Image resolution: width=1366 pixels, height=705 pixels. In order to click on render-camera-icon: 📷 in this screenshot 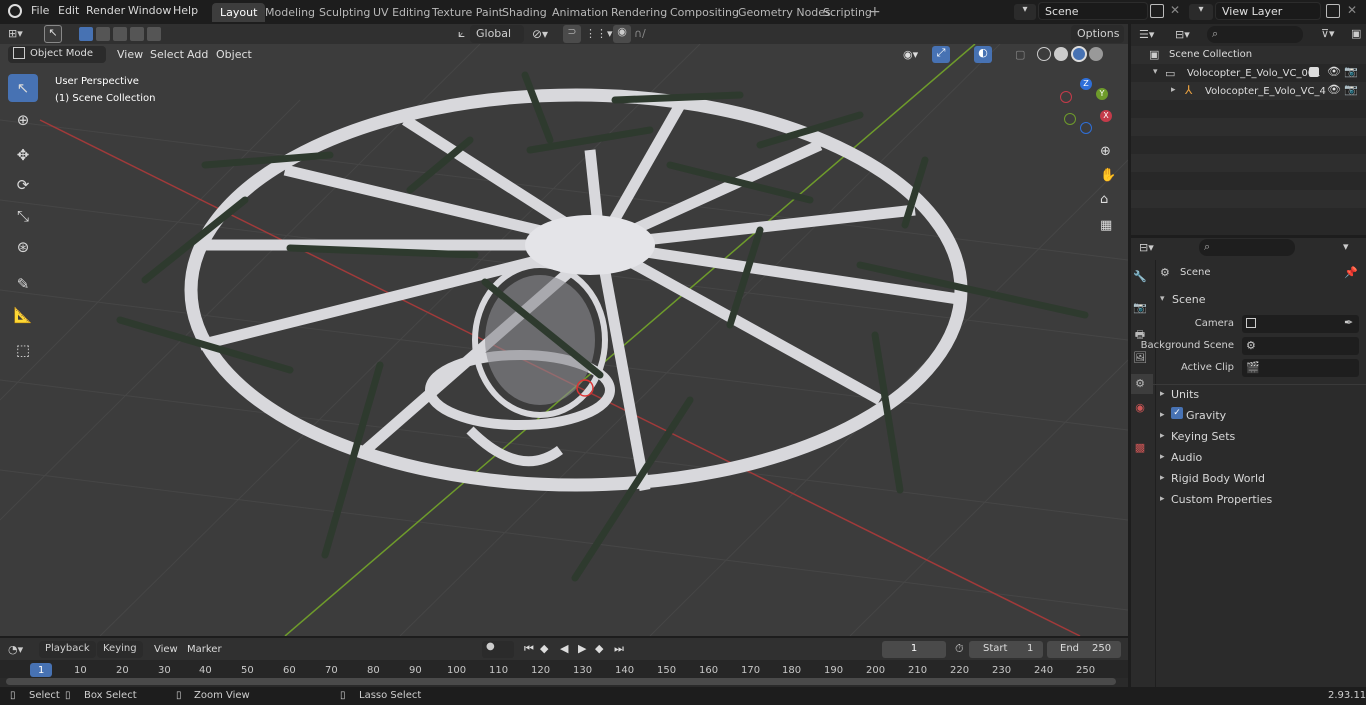, I will do `click(1351, 71)`.